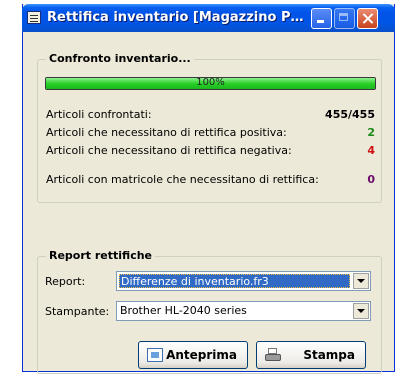 The height and width of the screenshot is (374, 400). What do you see at coordinates (367, 18) in the screenshot?
I see `close-button` at bounding box center [367, 18].